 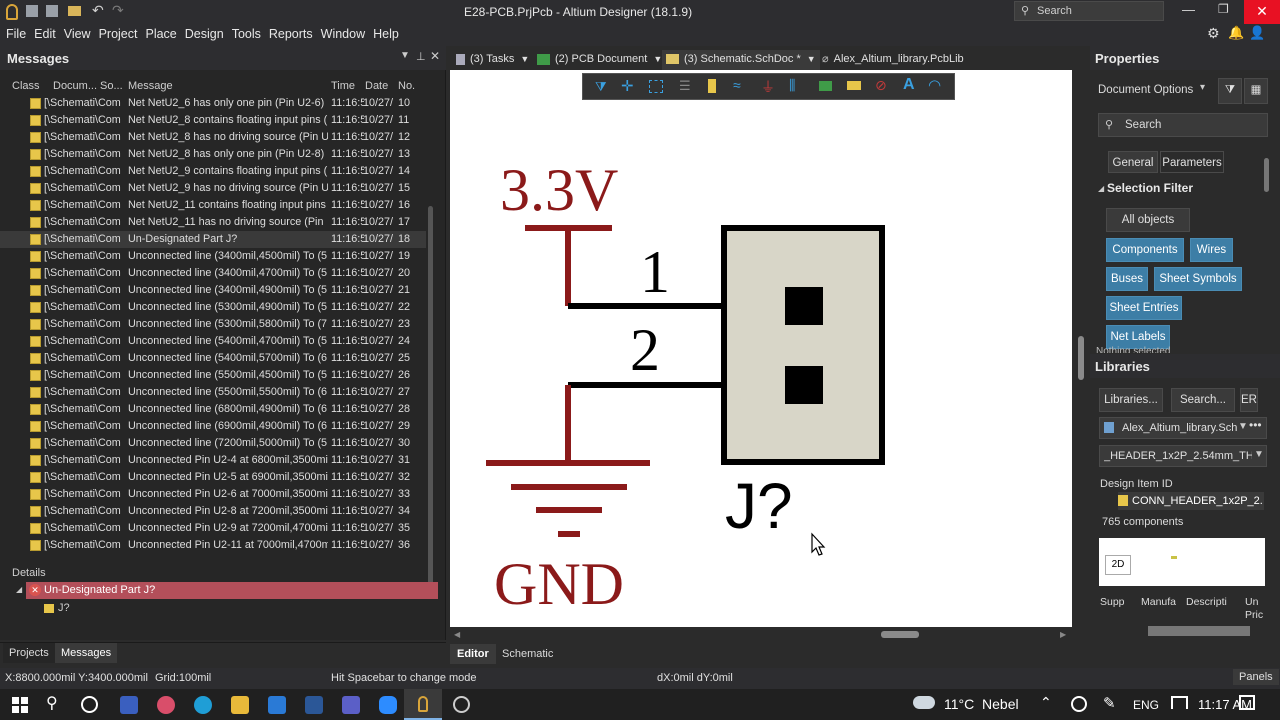 What do you see at coordinates (457, 634) in the screenshot?
I see `scroll-left-icon: ◀` at bounding box center [457, 634].